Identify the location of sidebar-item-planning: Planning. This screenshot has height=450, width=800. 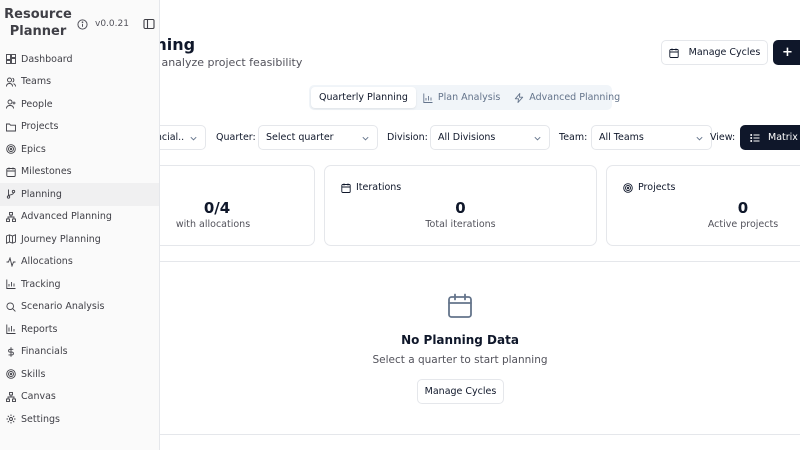
(79, 194).